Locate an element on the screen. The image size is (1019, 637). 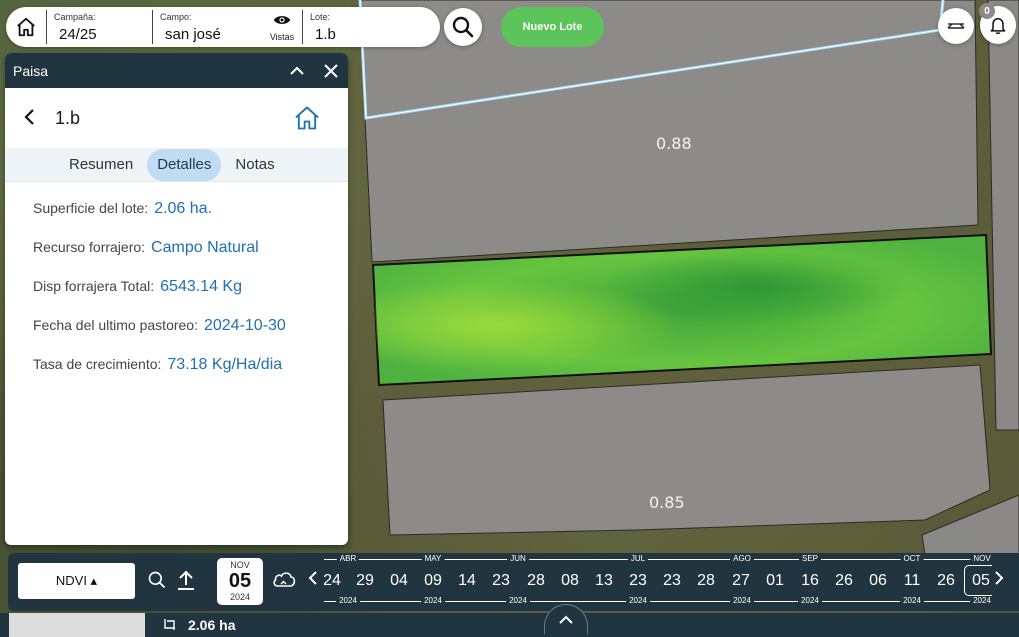
timeline-day: 14 is located at coordinates (467, 581).